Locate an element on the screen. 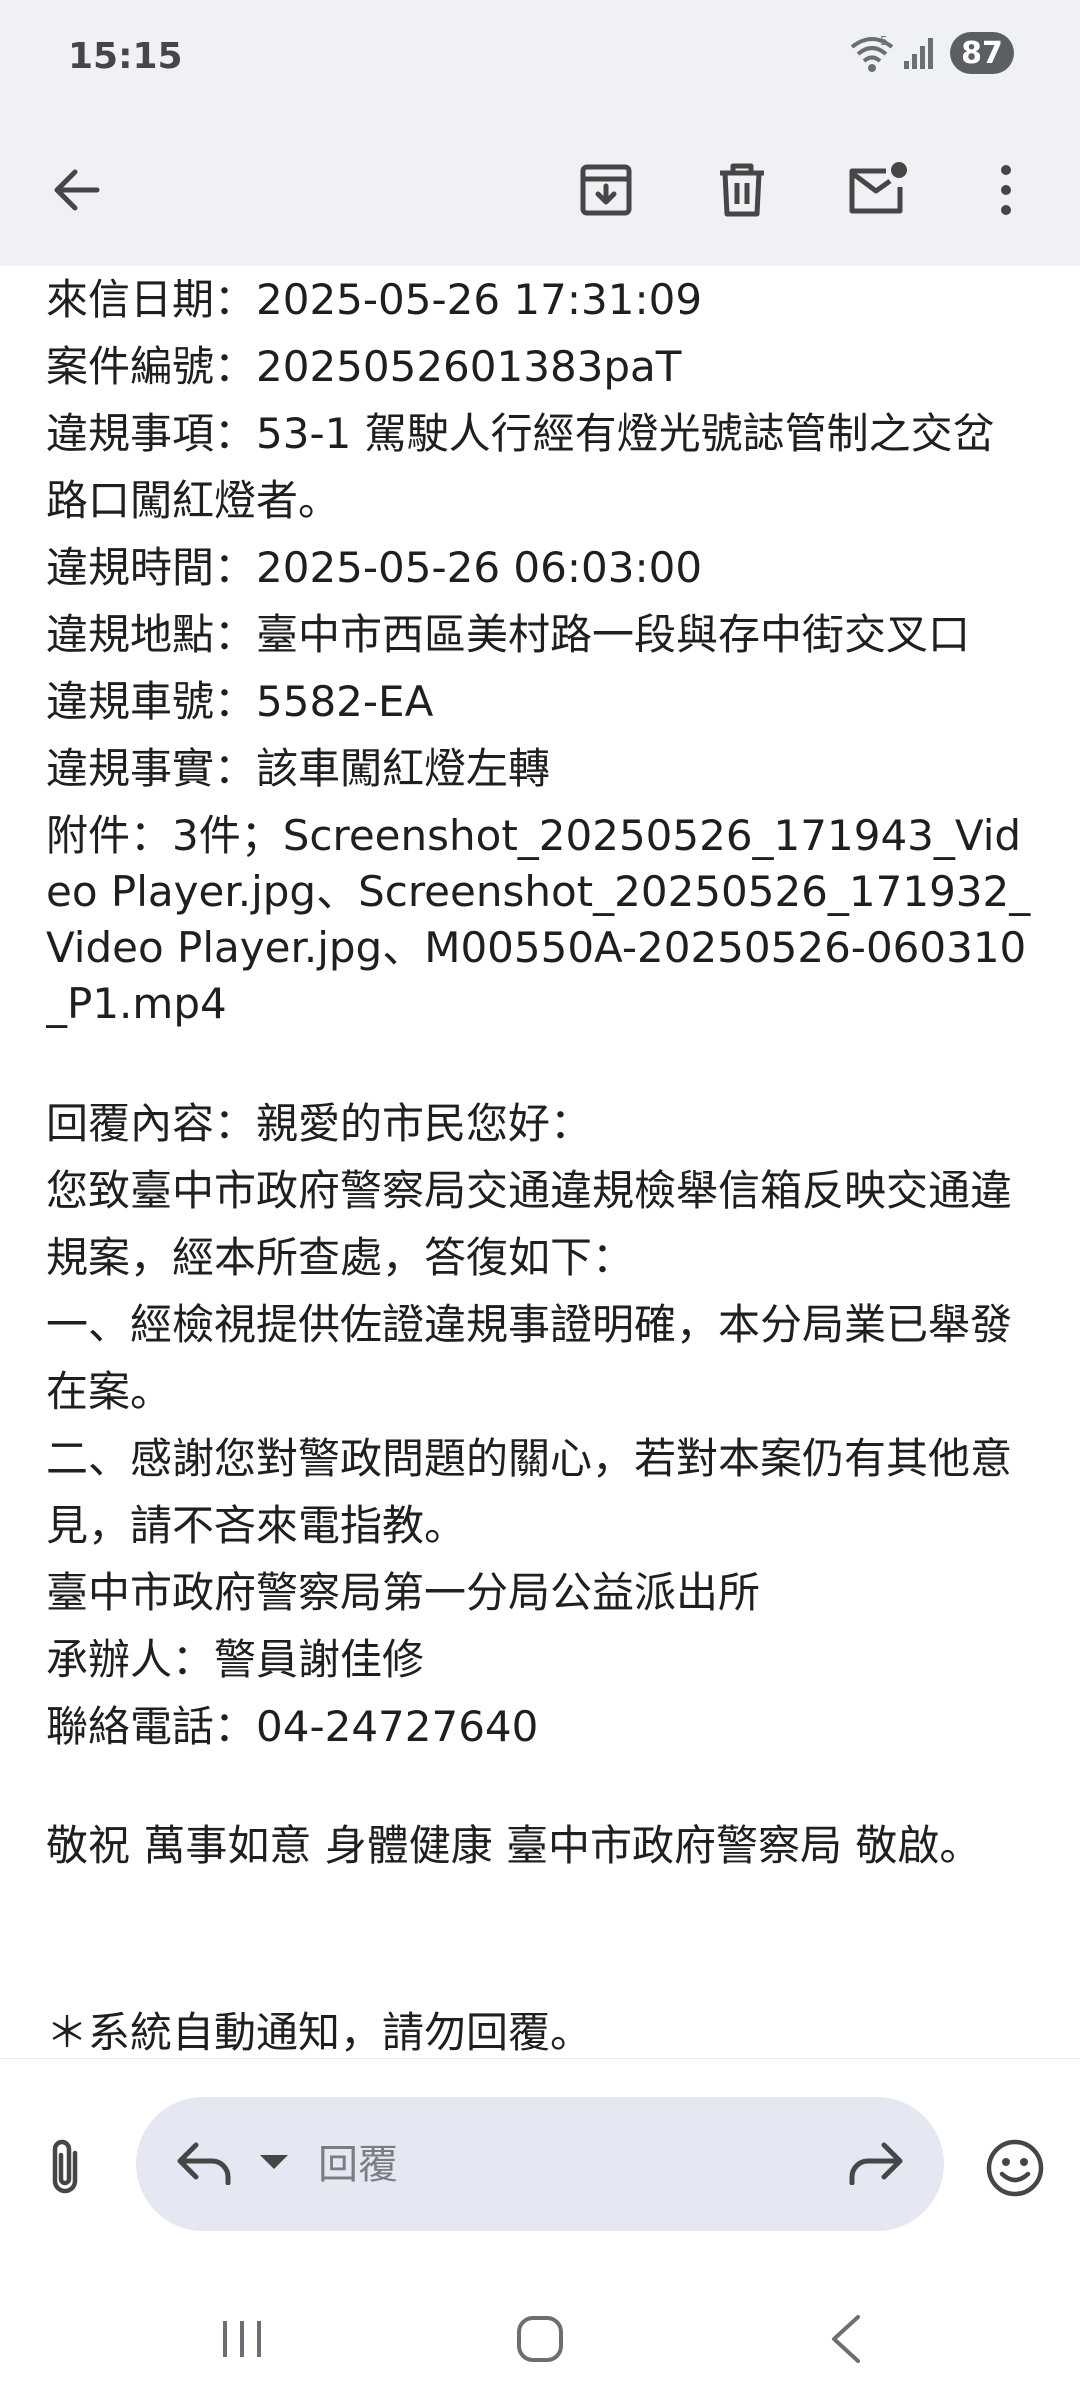 Image resolution: width=1080 pixels, height=2401 pixels. attach-icon is located at coordinates (65, 2168).